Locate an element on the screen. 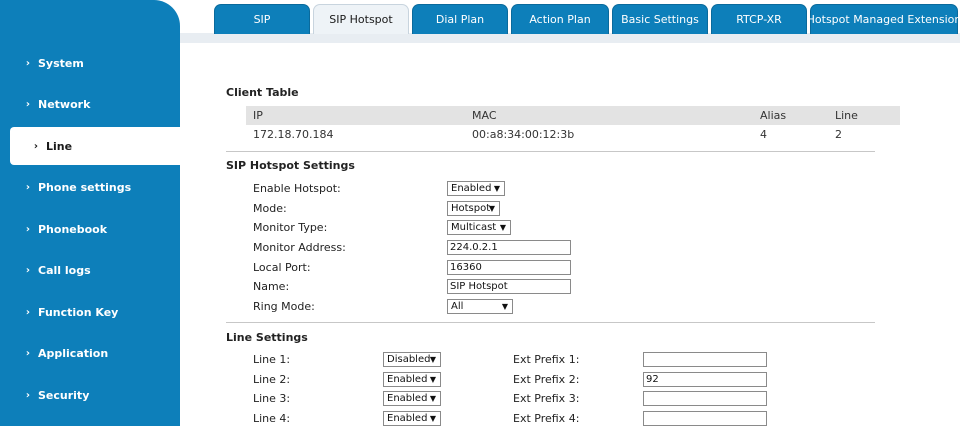 The width and height of the screenshot is (960, 426). client-table-title: Client Table is located at coordinates (262, 92).